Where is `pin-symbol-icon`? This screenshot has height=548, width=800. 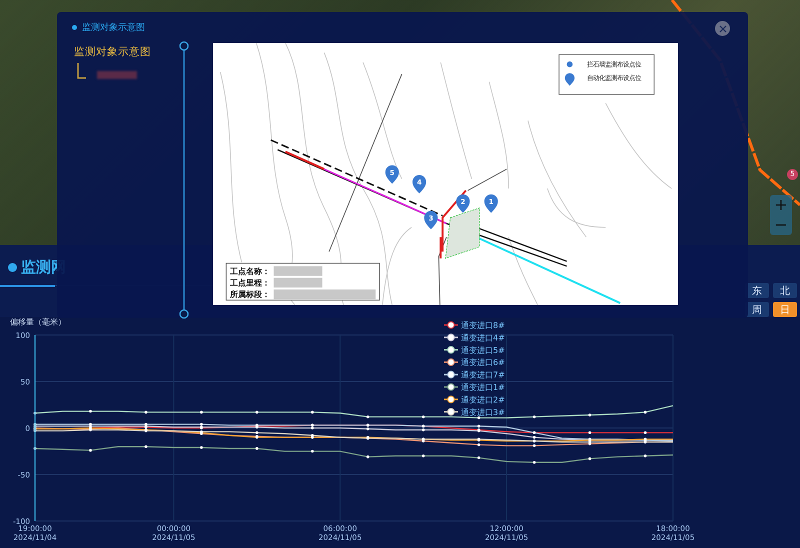 pin-symbol-icon is located at coordinates (569, 79).